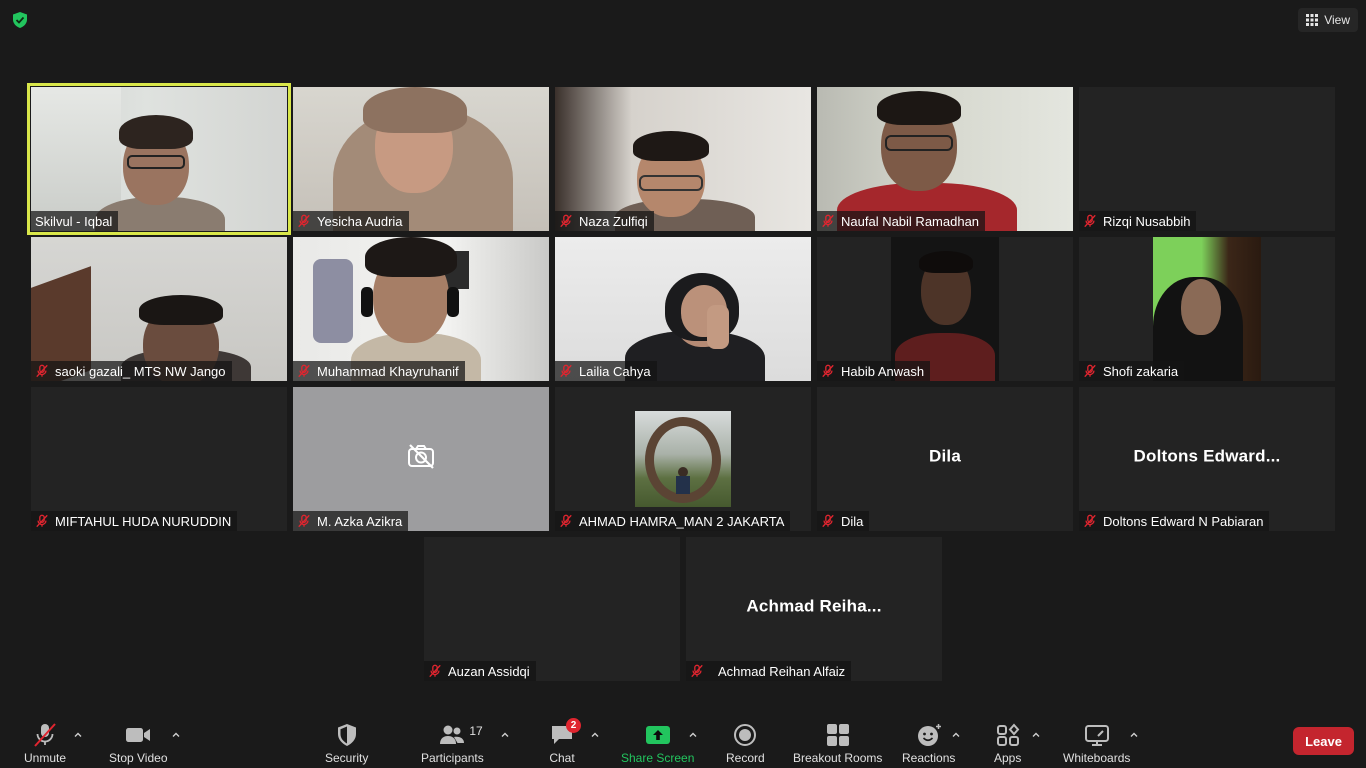 This screenshot has height=768, width=1366. I want to click on apps-icon, so click(1008, 734).